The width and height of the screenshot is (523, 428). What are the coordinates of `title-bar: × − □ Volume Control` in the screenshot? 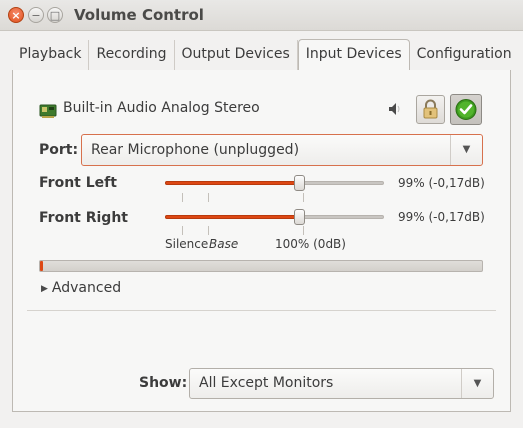 It's located at (261, 15).